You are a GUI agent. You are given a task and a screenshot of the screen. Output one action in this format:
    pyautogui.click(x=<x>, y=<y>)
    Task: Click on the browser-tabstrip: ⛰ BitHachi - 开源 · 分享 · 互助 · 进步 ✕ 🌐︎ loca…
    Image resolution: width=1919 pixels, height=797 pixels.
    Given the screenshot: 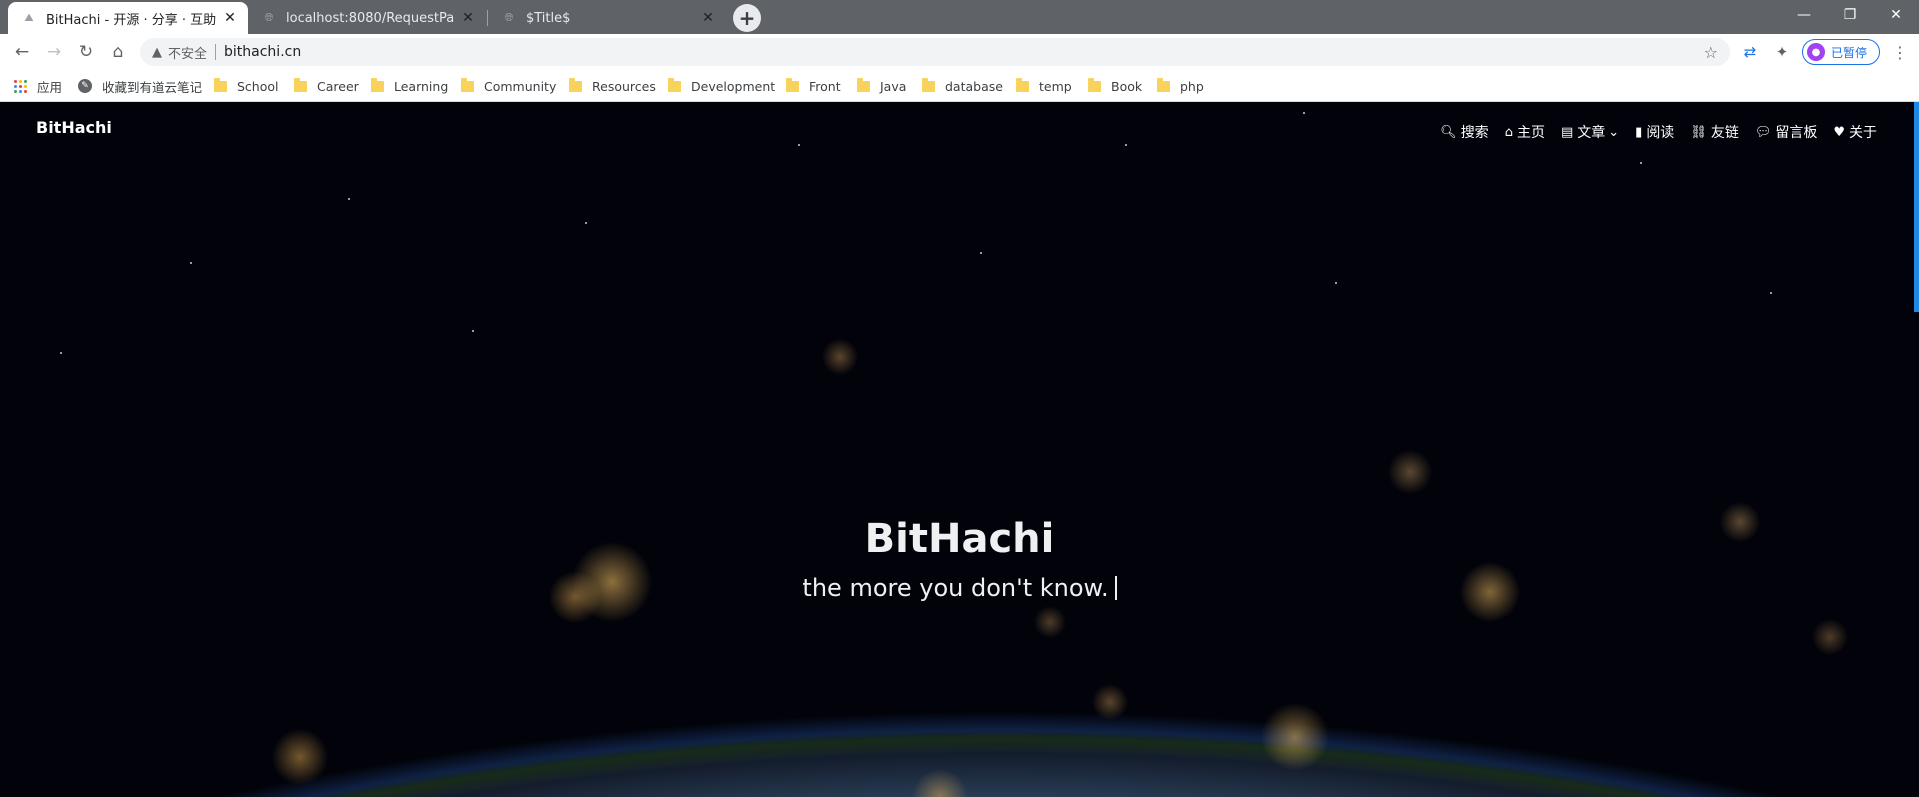 What is the action you would take?
    pyautogui.click(x=959, y=17)
    